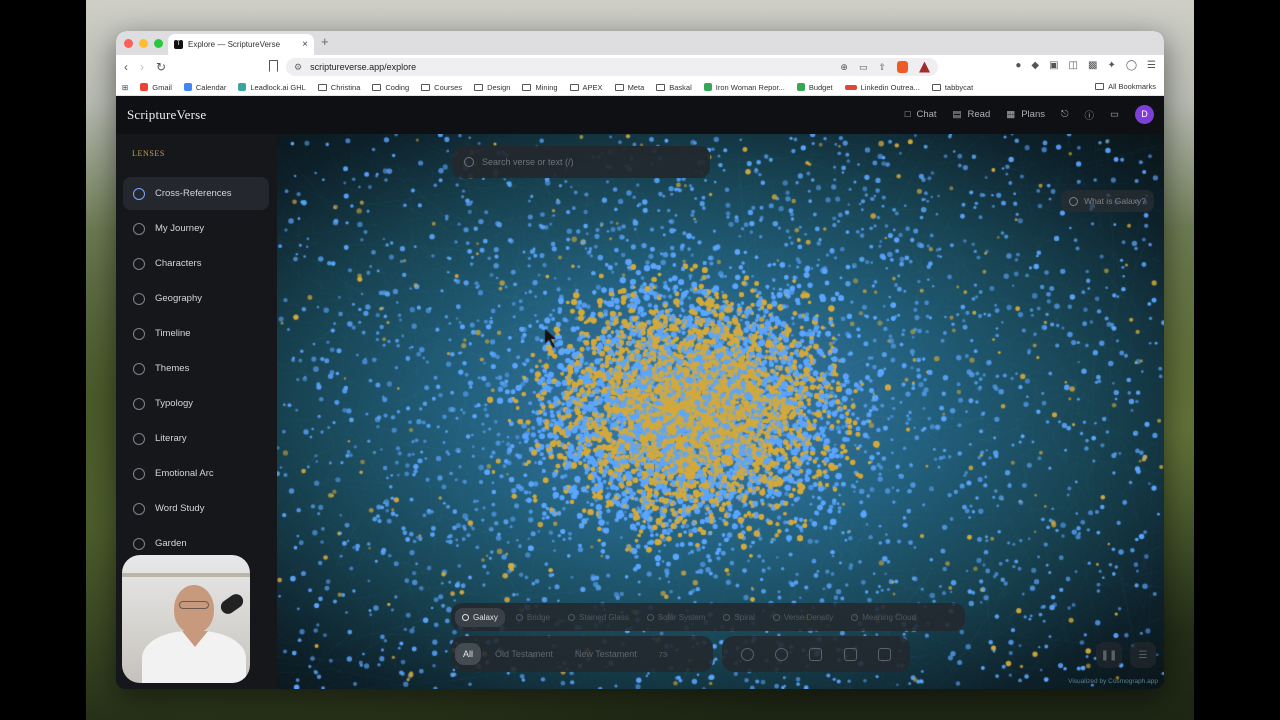 This screenshot has width=1280, height=720. What do you see at coordinates (139, 298) in the screenshot?
I see `map-icon` at bounding box center [139, 298].